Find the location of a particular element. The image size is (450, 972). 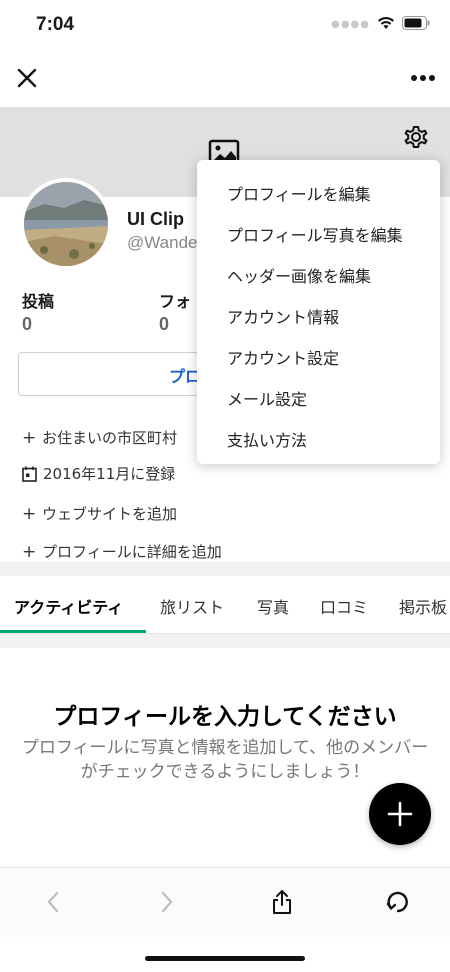

avatar-landscape-photo is located at coordinates (66, 224).